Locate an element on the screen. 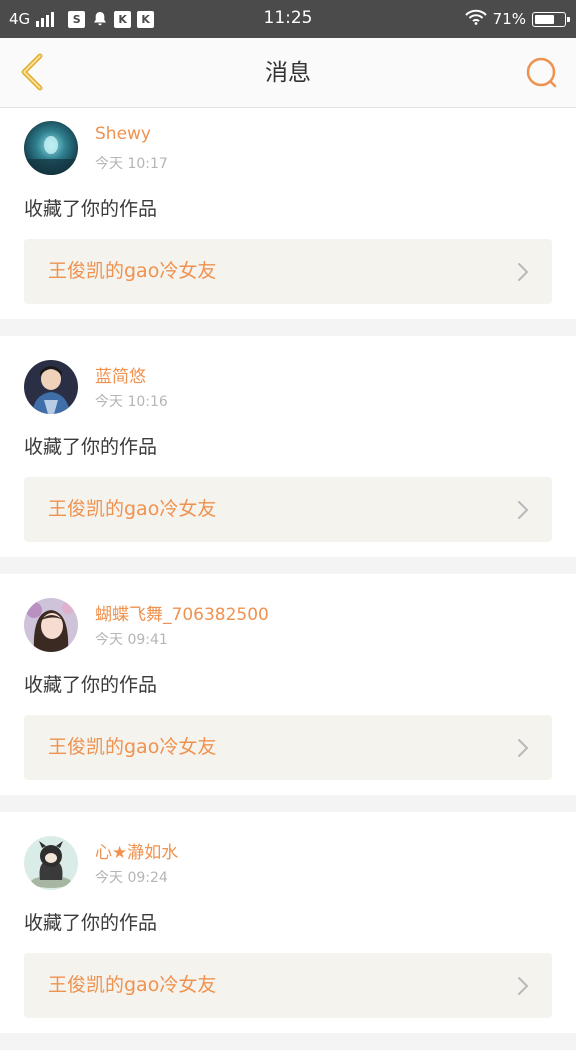 The width and height of the screenshot is (576, 1050). battery-percent: 71% is located at coordinates (509, 19).